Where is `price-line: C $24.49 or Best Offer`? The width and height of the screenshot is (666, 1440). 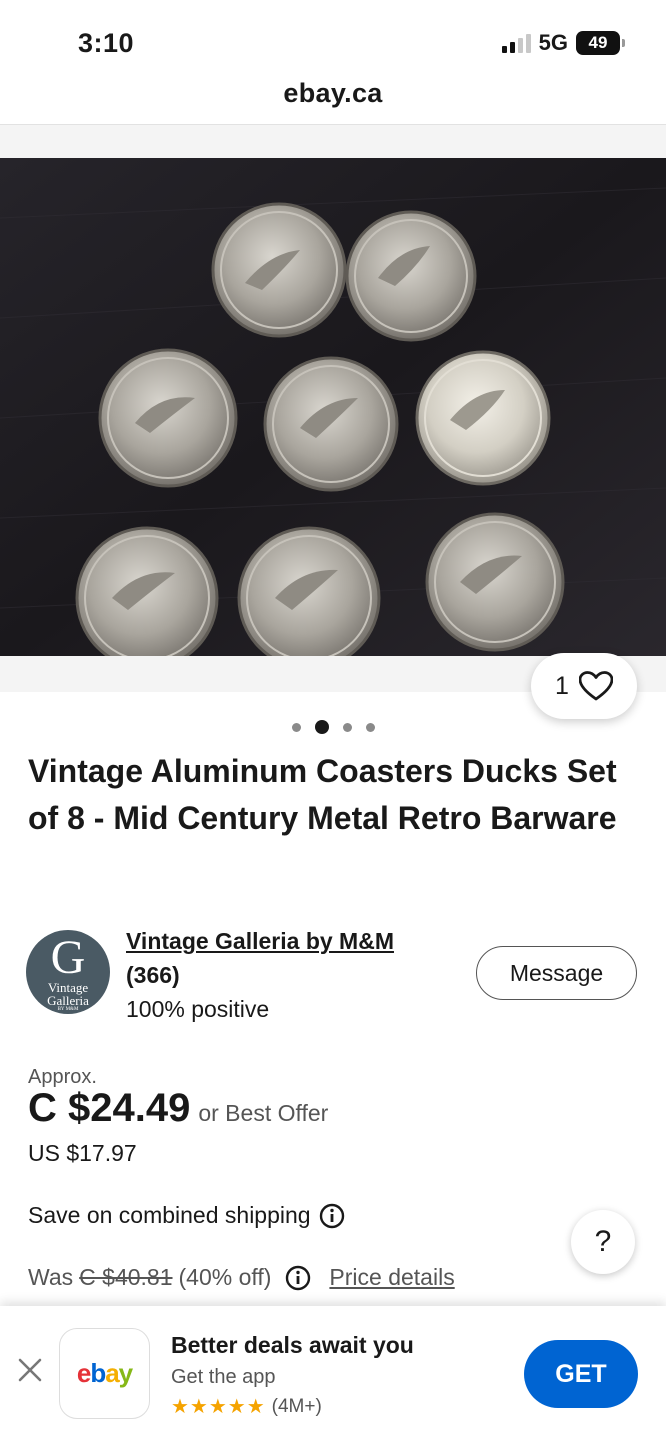
price-line: C $24.49 or Best Offer is located at coordinates (178, 1108).